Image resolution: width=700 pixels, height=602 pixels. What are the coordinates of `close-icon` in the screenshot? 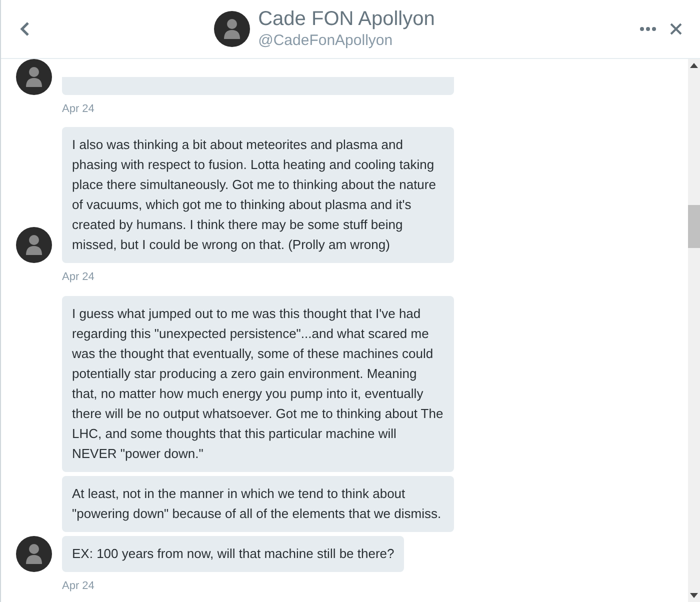 It's located at (676, 29).